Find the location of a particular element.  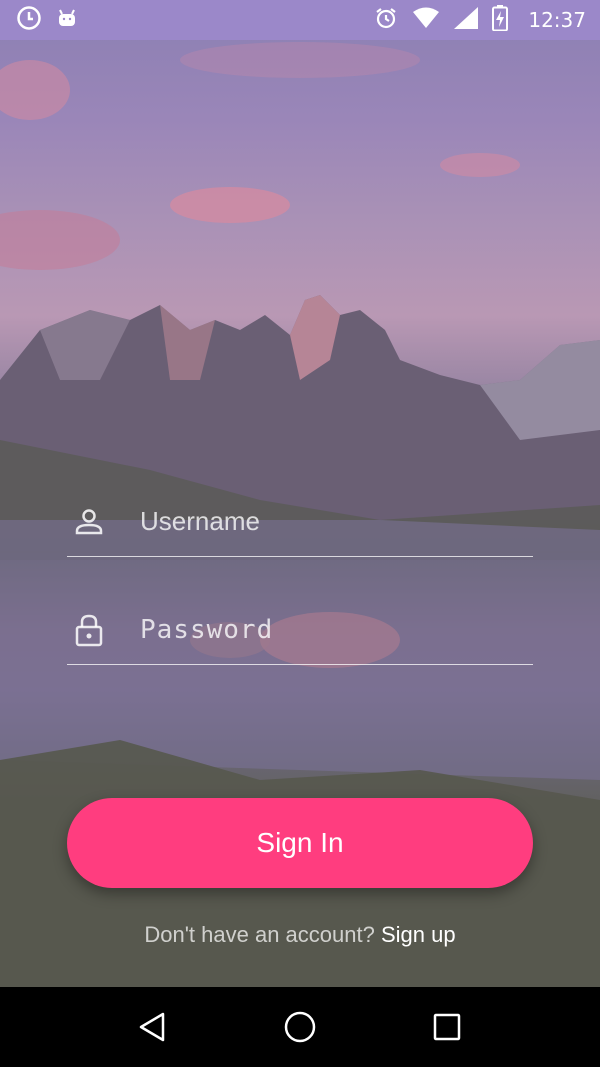

wifi-icon is located at coordinates (426, 20).